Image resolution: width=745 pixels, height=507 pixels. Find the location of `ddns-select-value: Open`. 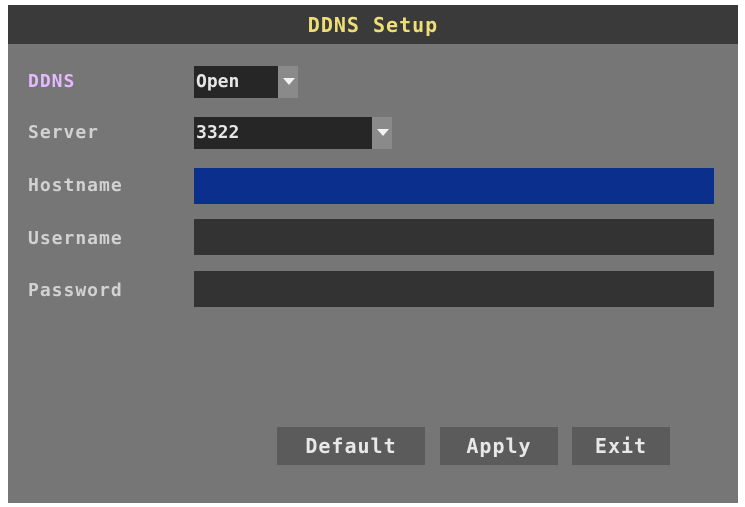

ddns-select-value: Open is located at coordinates (218, 81).